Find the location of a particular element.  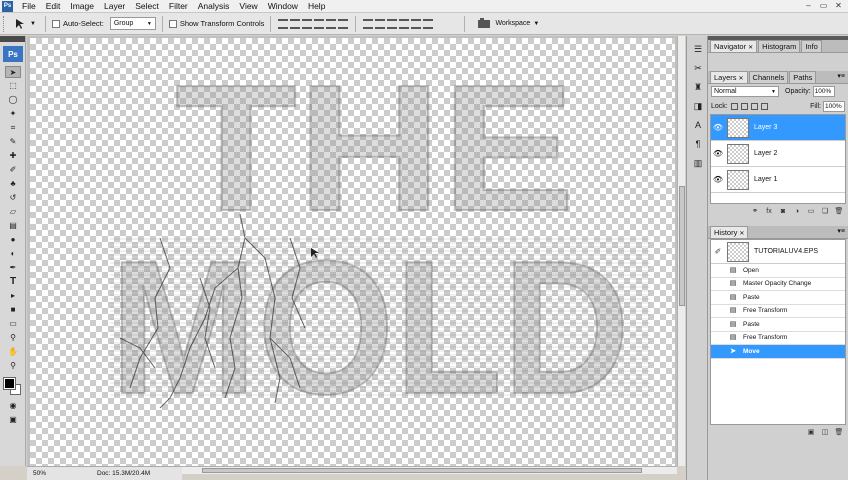

menu-filter: Filter is located at coordinates (178, 6).